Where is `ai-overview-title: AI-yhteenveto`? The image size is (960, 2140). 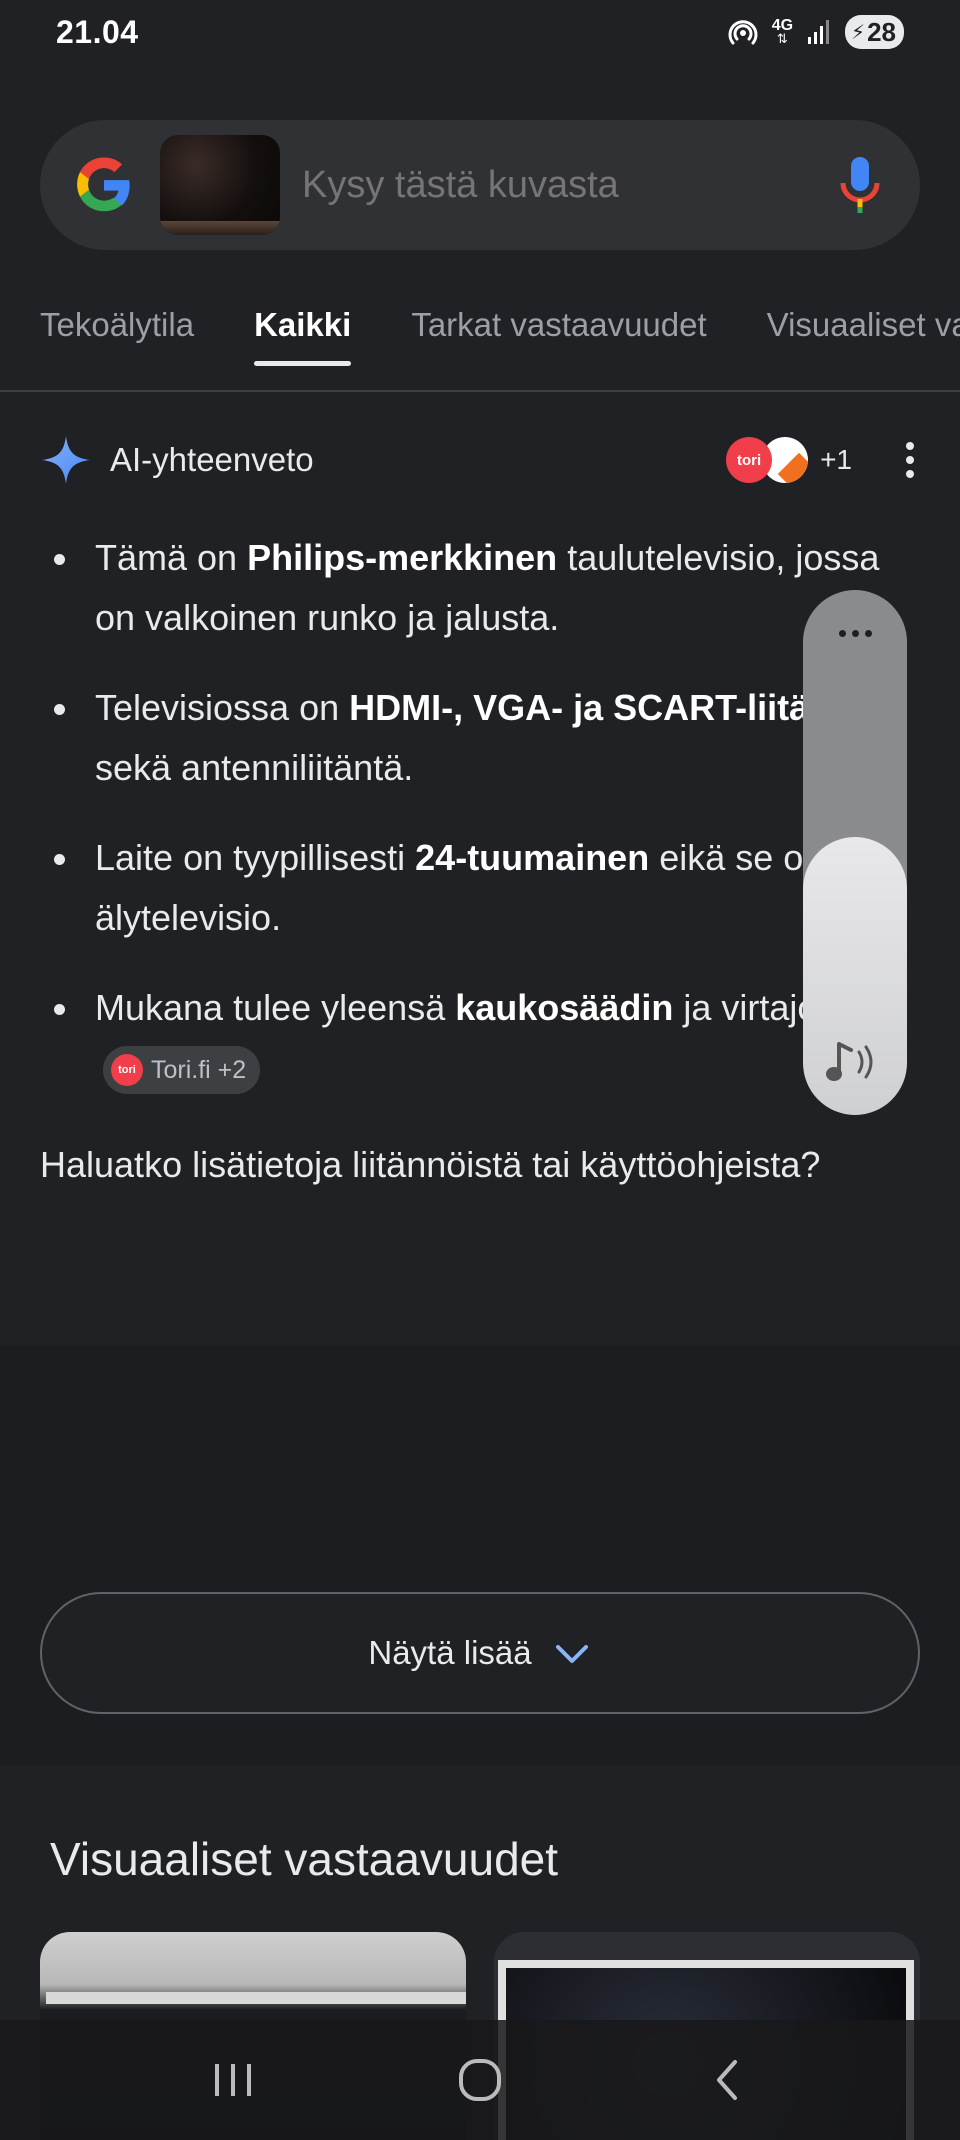
ai-overview-title: AI-yhteenveto is located at coordinates (212, 459).